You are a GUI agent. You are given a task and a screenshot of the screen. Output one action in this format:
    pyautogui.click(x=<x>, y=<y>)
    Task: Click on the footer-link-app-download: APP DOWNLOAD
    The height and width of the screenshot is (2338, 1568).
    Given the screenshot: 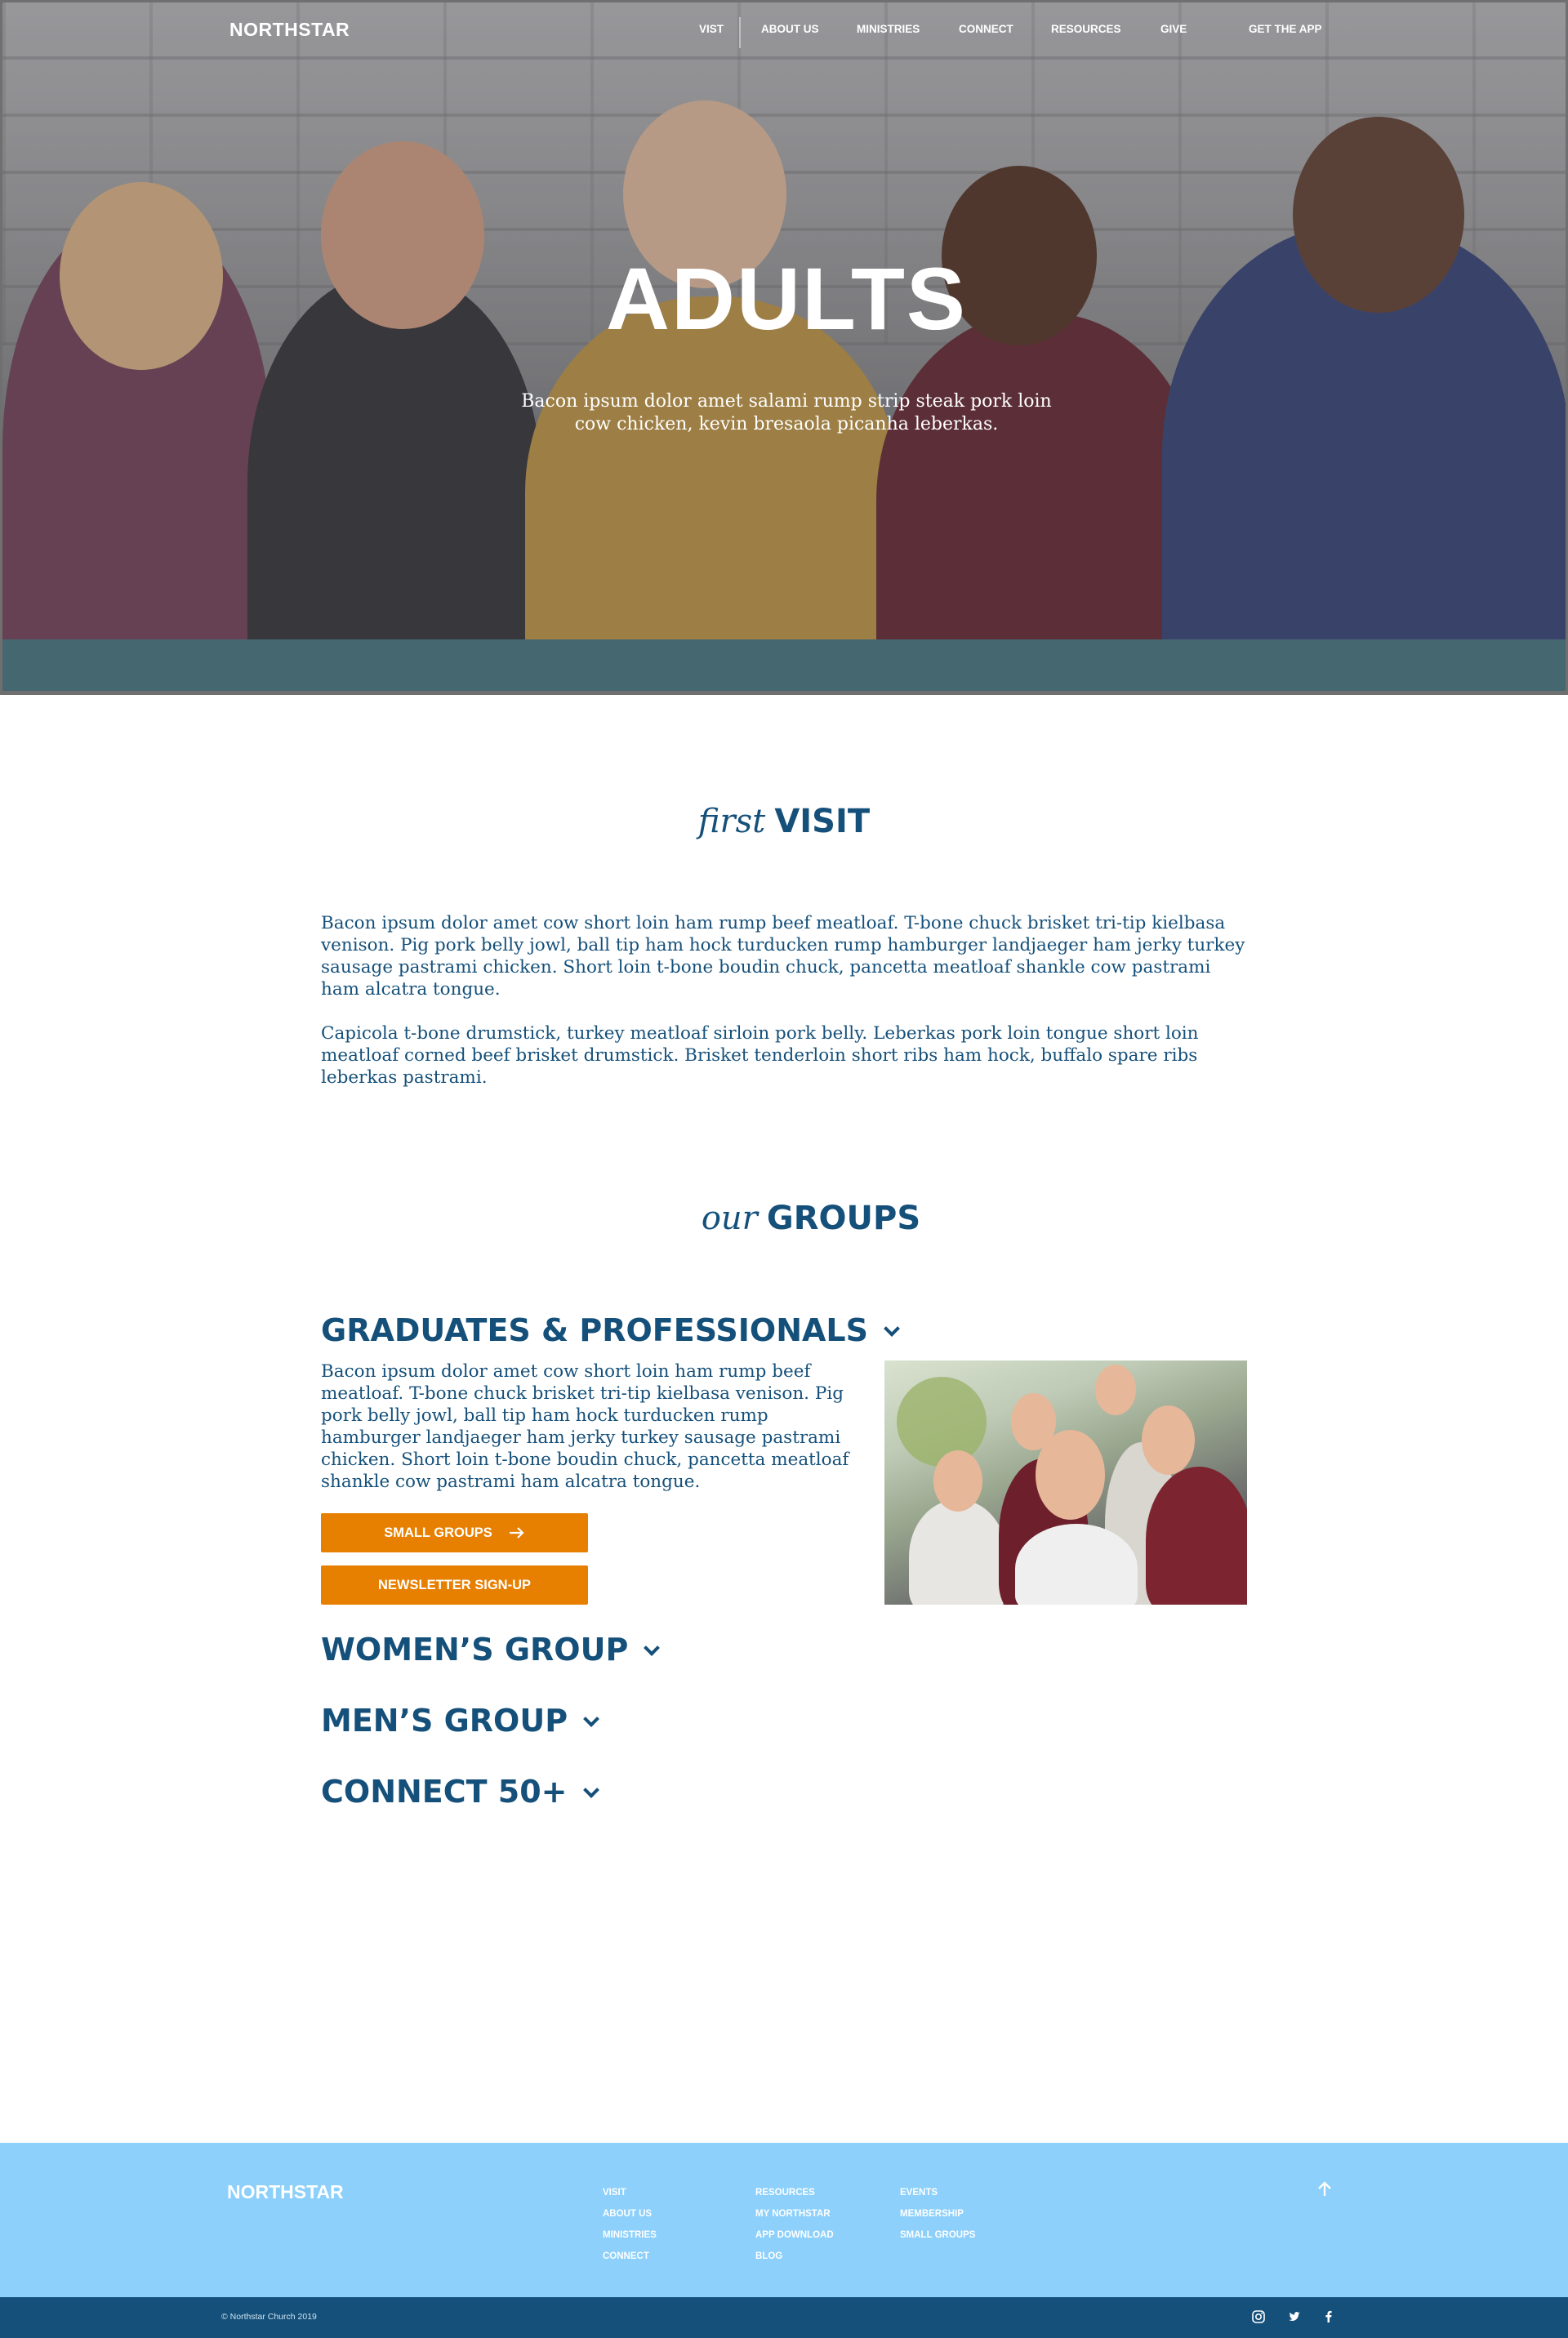 What is the action you would take?
    pyautogui.click(x=794, y=2235)
    